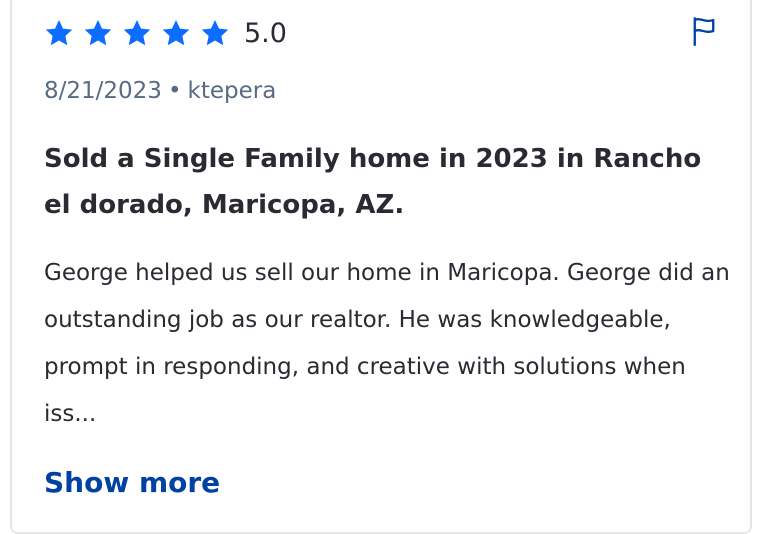 The width and height of the screenshot is (768, 534). I want to click on star-rating, so click(137, 33).